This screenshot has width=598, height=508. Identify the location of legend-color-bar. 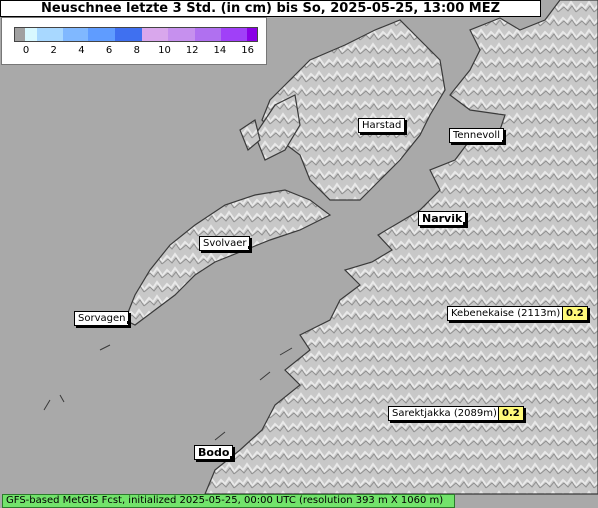
(136, 34).